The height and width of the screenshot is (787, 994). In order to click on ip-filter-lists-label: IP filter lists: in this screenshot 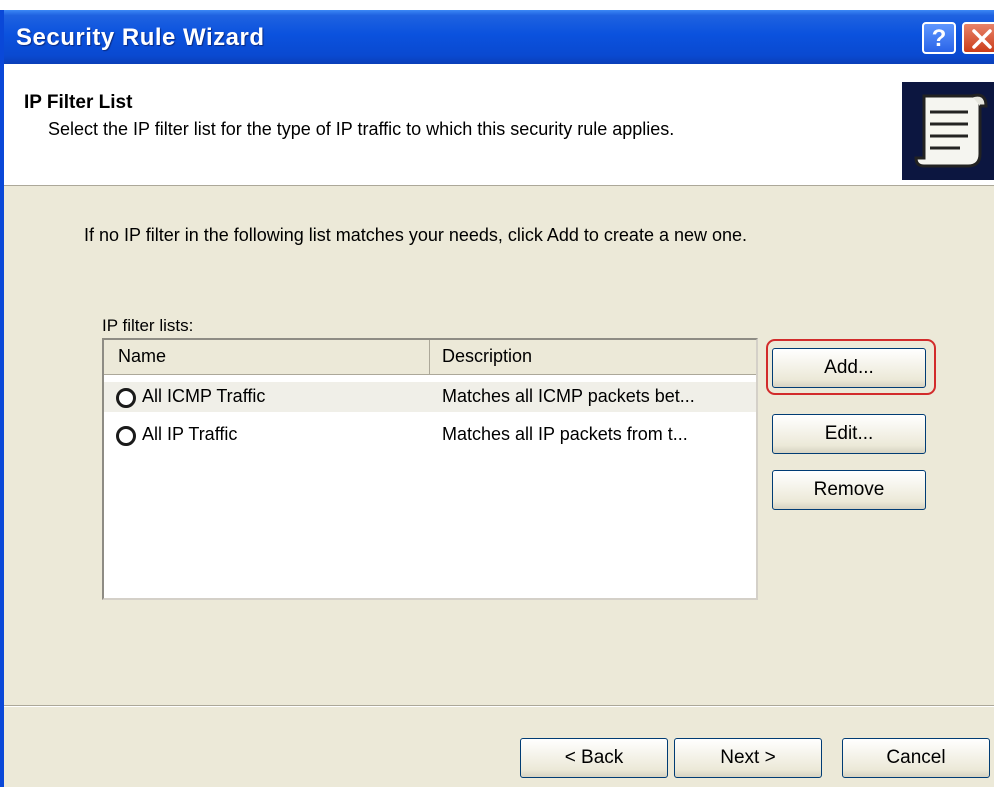, I will do `click(148, 325)`.